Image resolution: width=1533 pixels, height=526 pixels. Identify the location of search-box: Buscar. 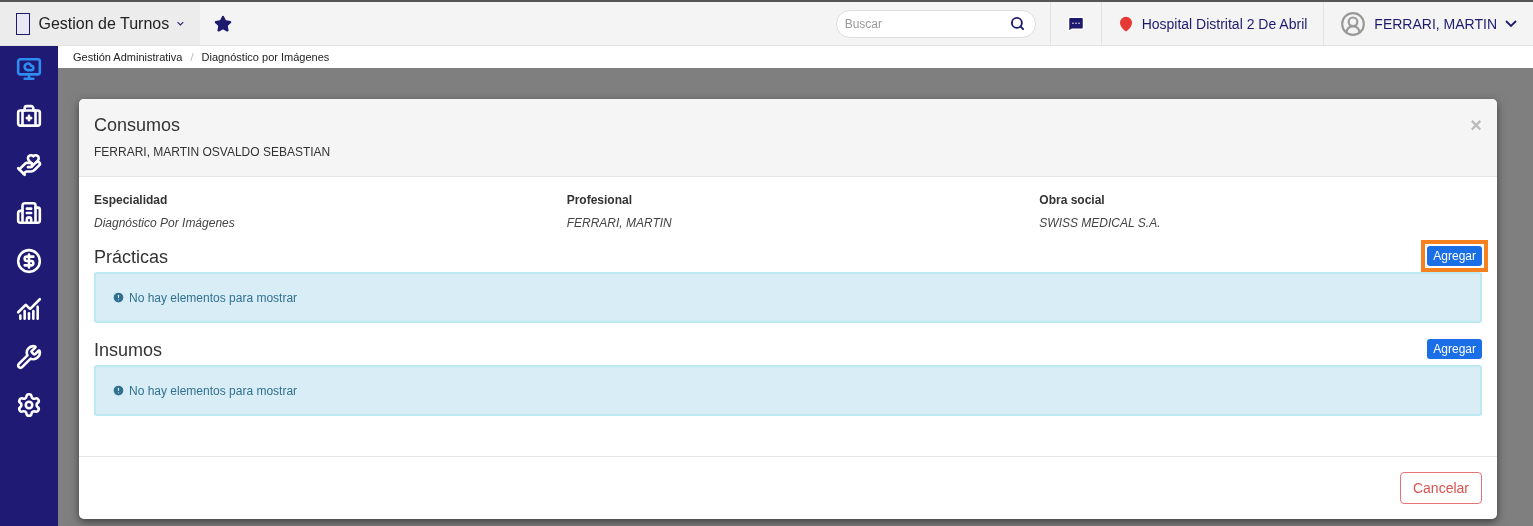
(935, 23).